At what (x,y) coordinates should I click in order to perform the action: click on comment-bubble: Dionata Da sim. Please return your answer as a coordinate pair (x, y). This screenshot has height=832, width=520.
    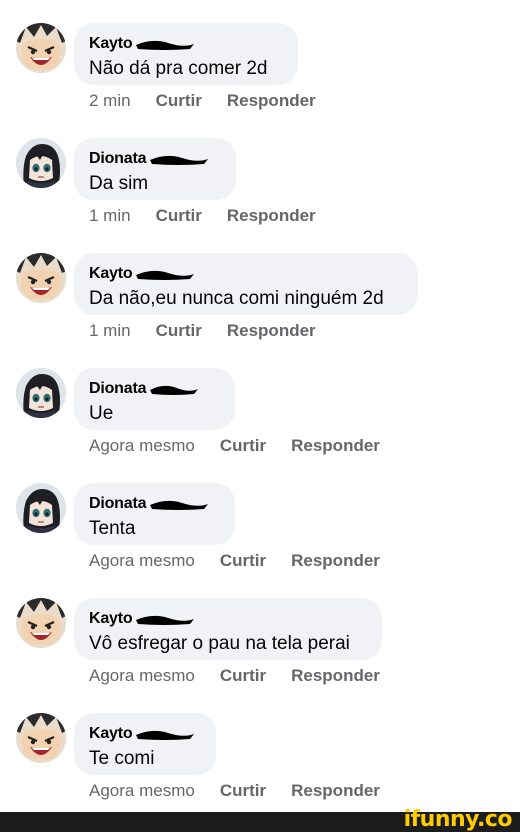
    Looking at the image, I should click on (155, 169).